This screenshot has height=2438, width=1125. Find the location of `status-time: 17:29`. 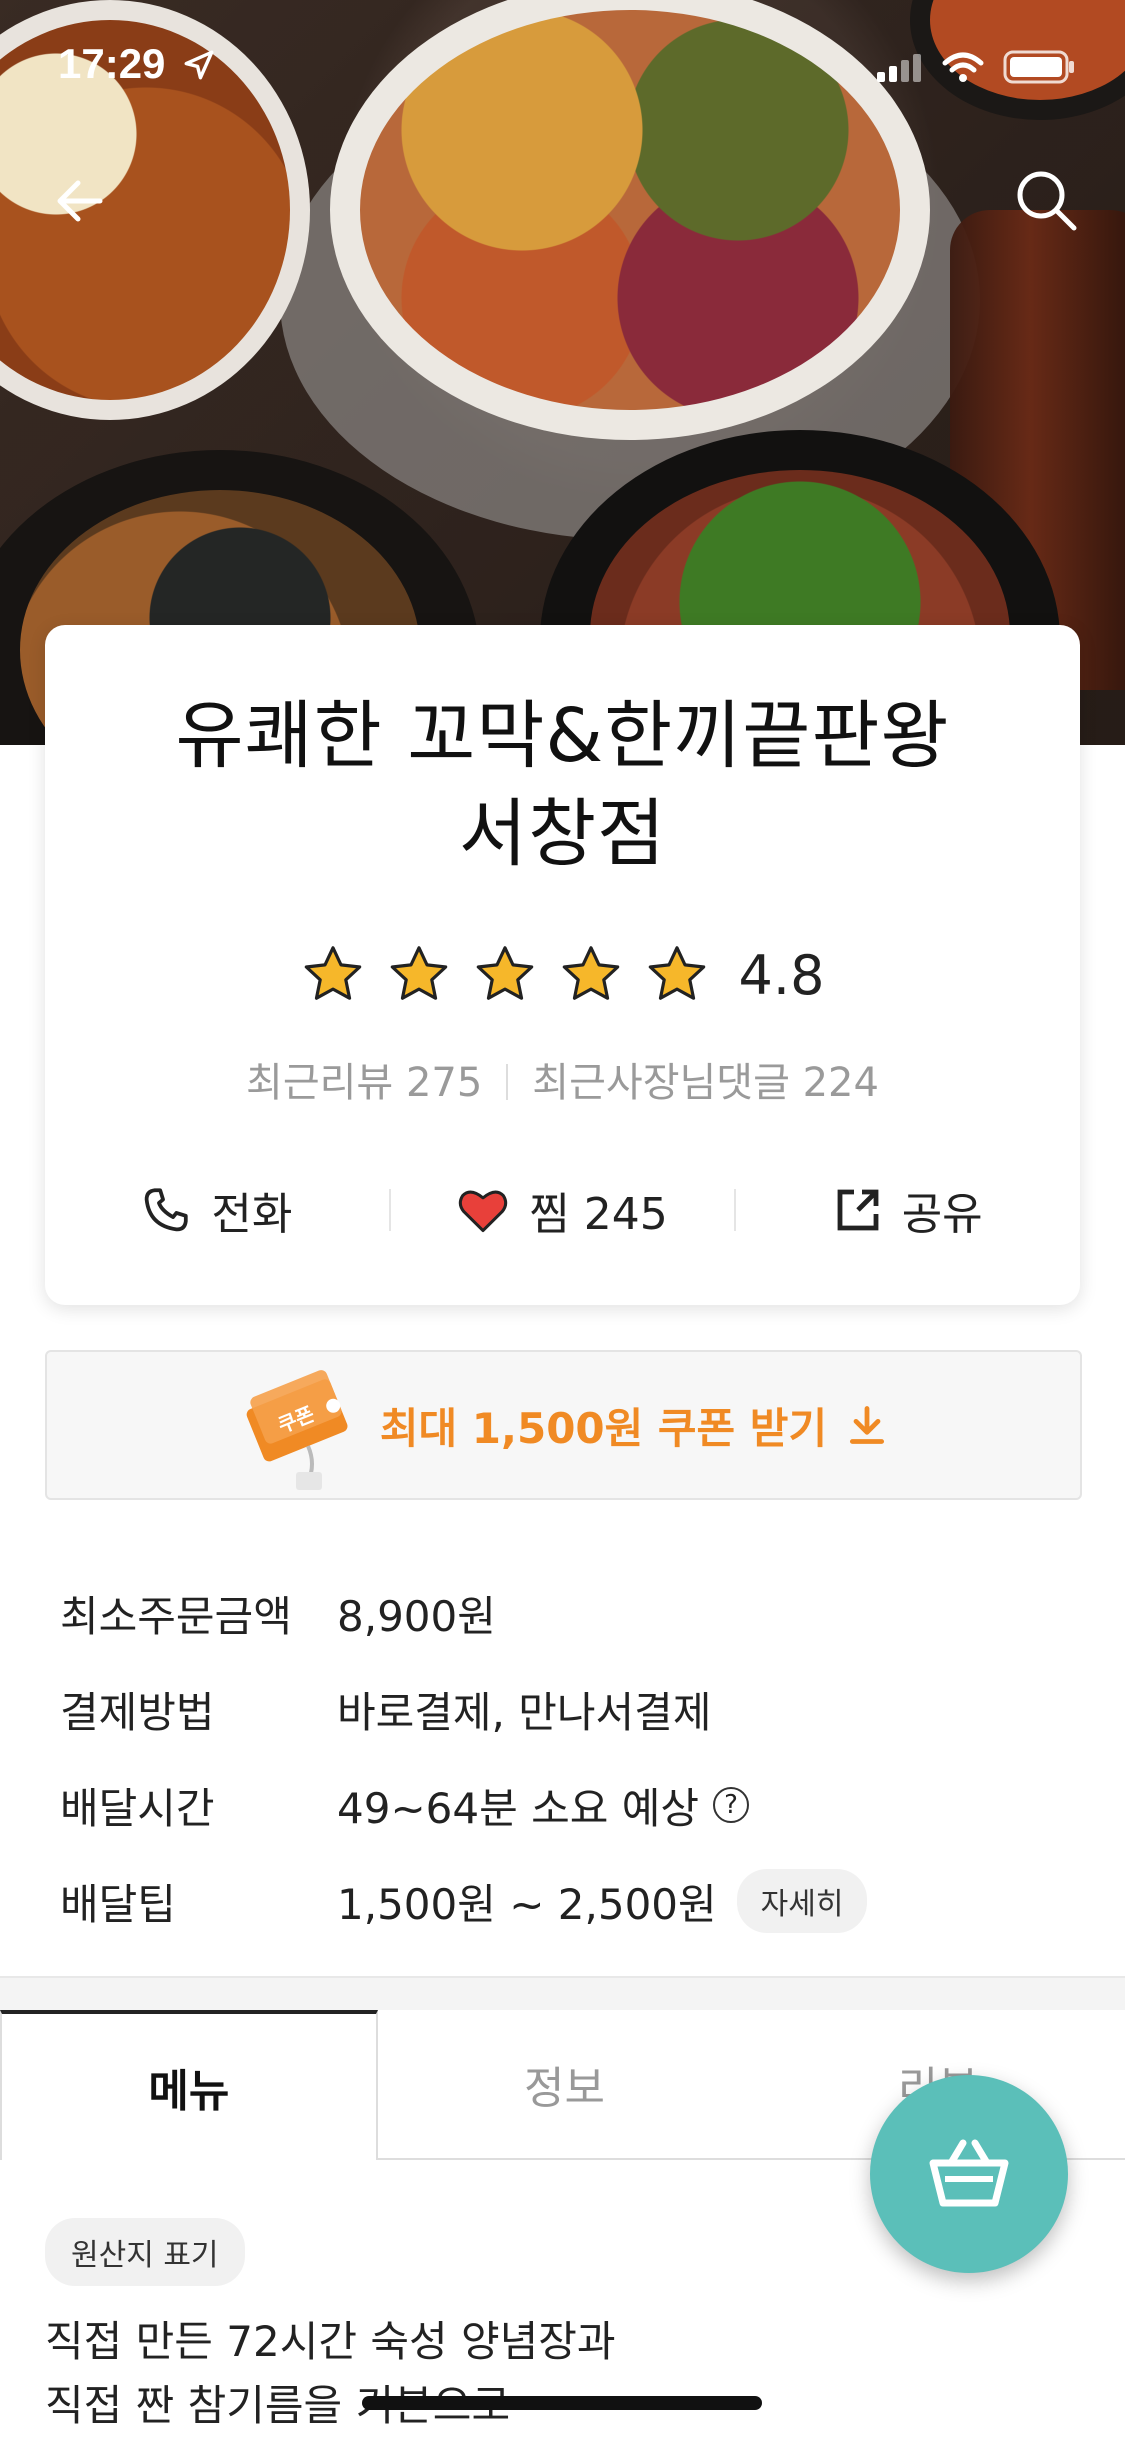

status-time: 17:29 is located at coordinates (112, 63).